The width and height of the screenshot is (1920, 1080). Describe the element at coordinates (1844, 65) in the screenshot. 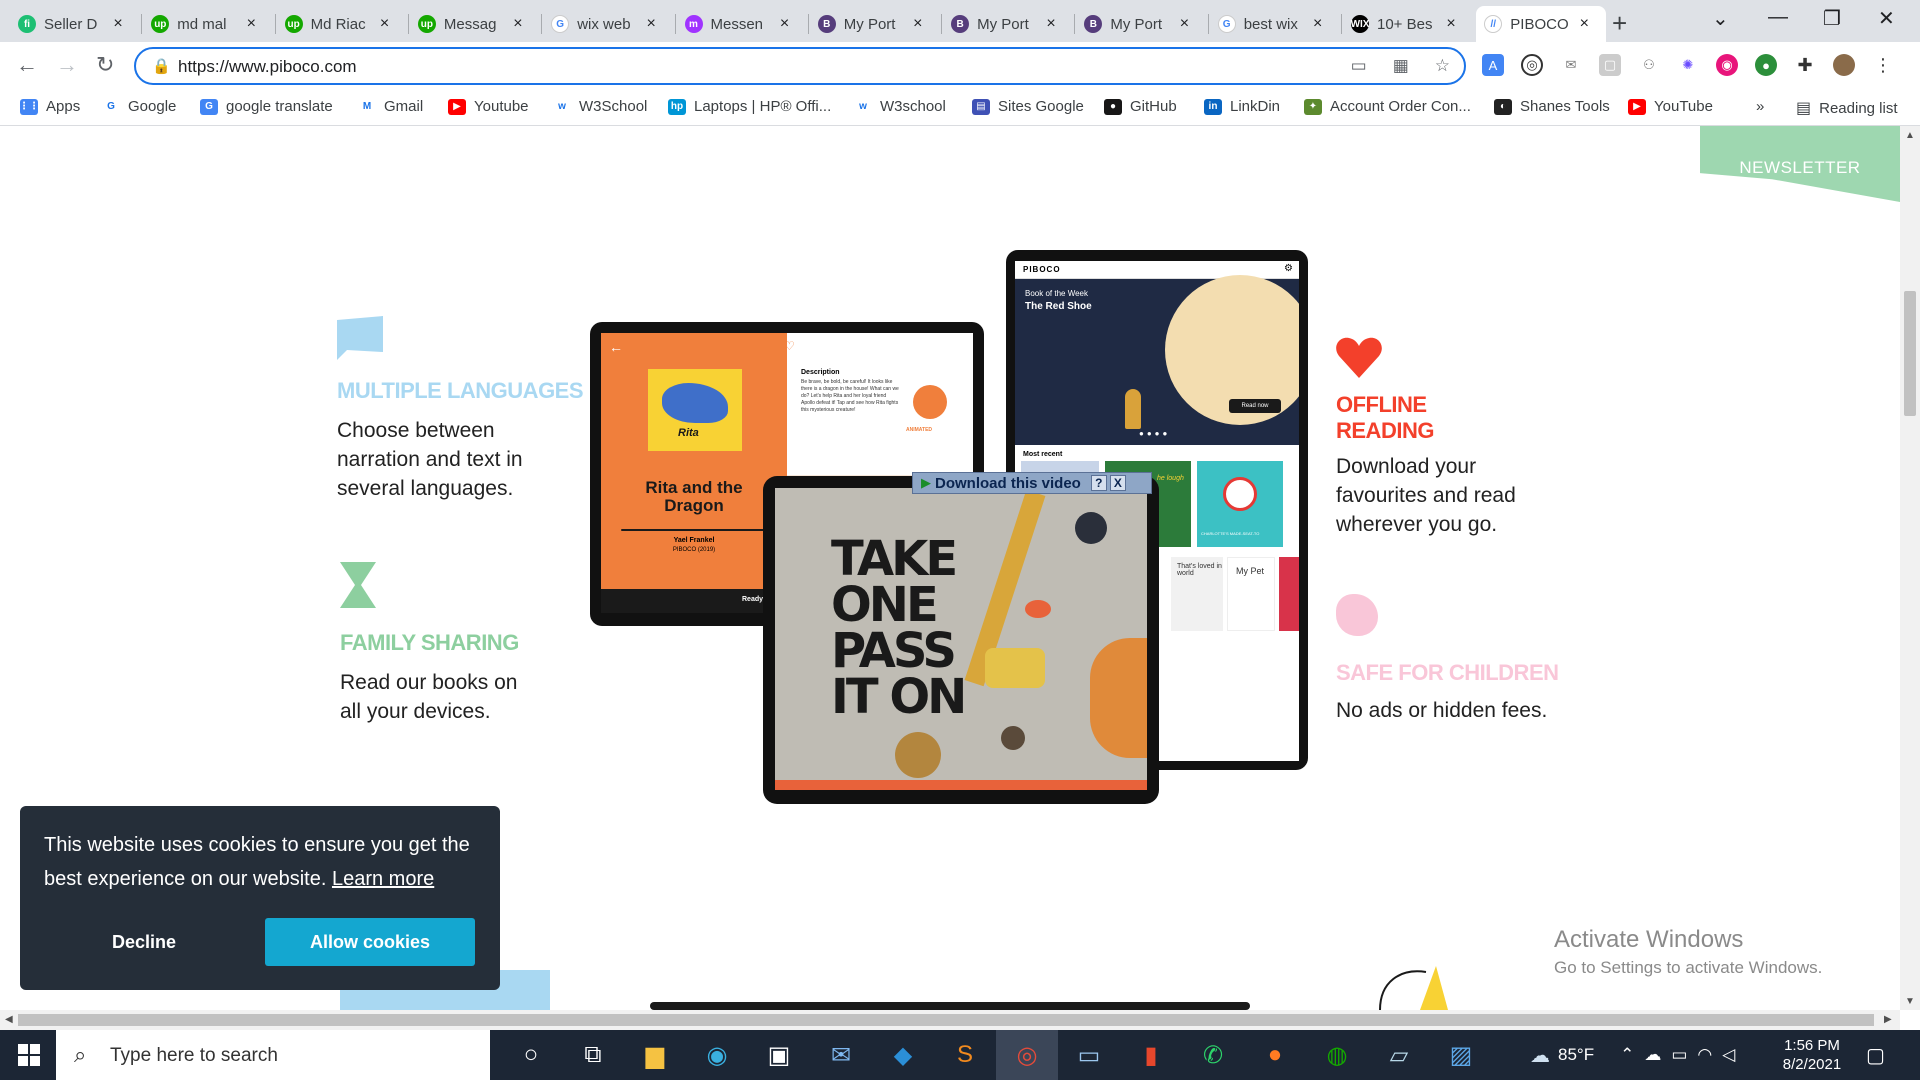

I see `profile-avatar` at that location.